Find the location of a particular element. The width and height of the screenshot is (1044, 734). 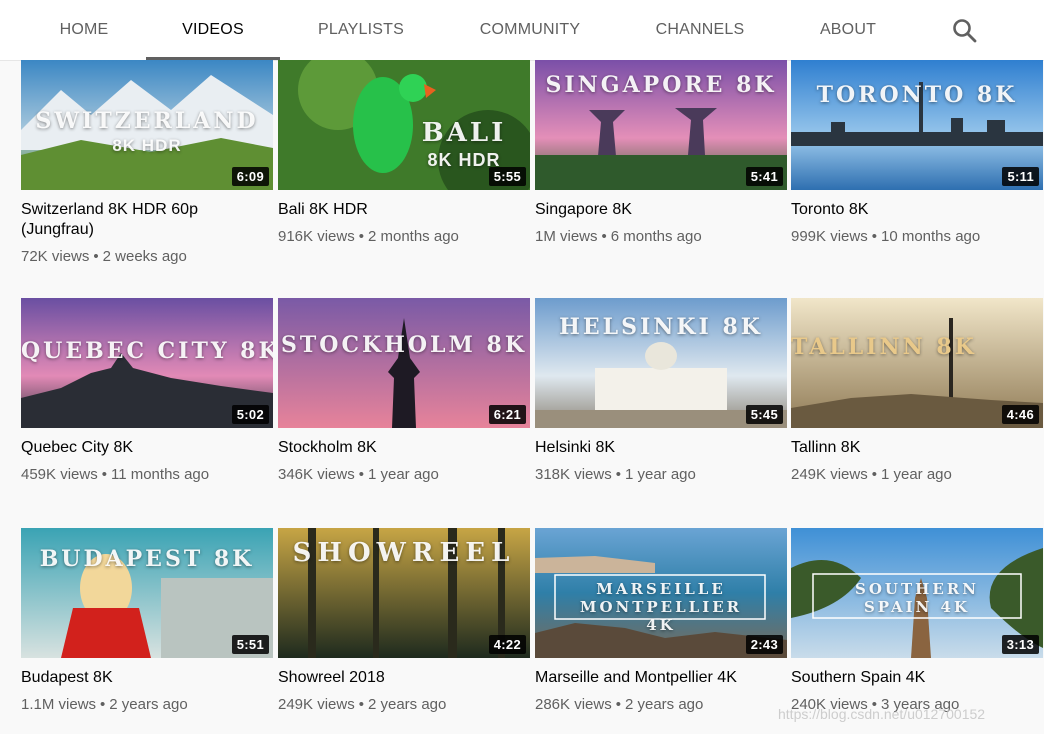

video-thumbnail: SWITZERLAND 8K HDR 6:09 is located at coordinates (147, 125).